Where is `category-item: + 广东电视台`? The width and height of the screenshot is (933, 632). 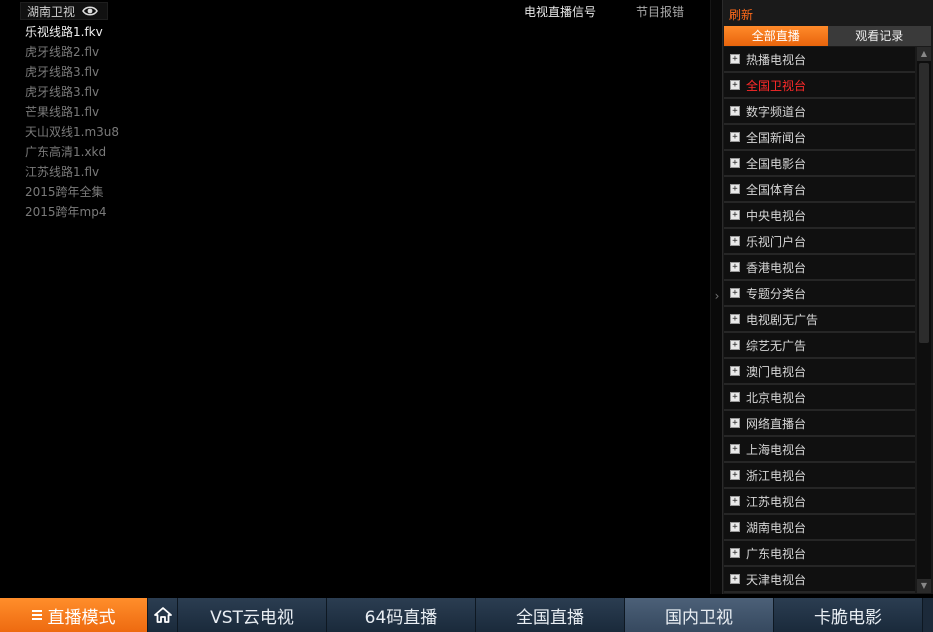
category-item: + 广东电视台 is located at coordinates (819, 554).